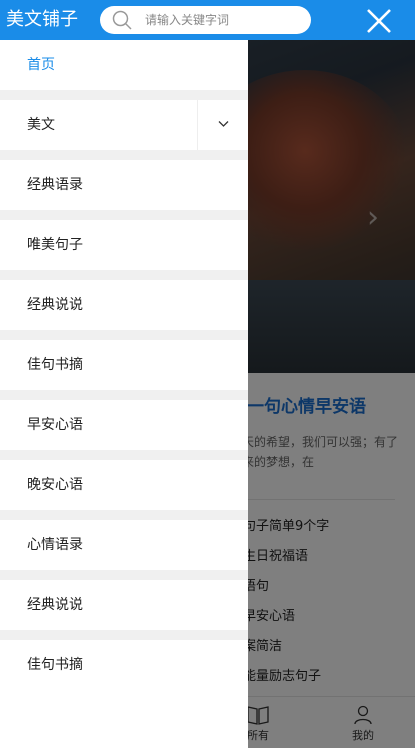 Image resolution: width=415 pixels, height=748 pixels. Describe the element at coordinates (42, 20) in the screenshot. I see `site-logo: 美文铺子` at that location.